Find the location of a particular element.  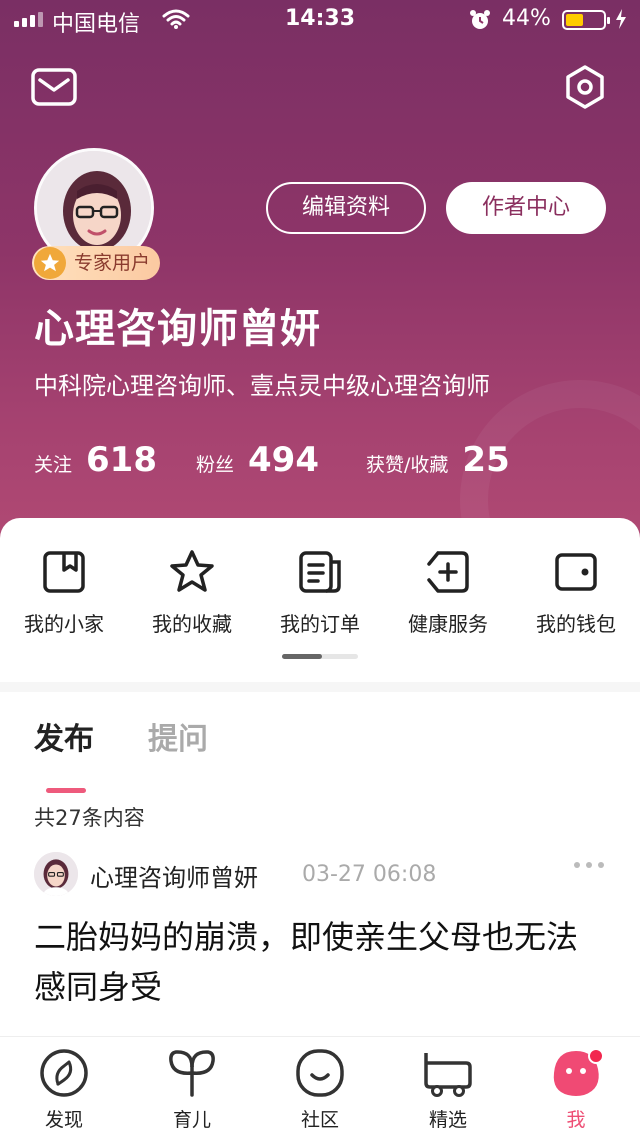

service-my-home: 我的小家 is located at coordinates (64, 592).